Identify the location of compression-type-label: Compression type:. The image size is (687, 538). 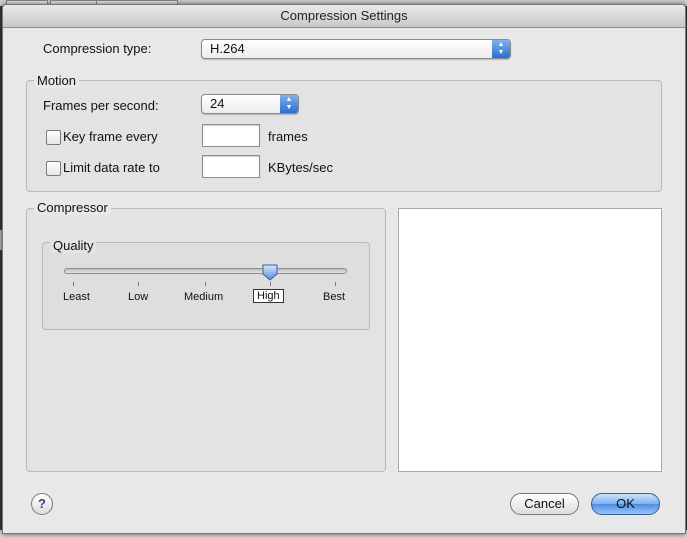
(97, 48).